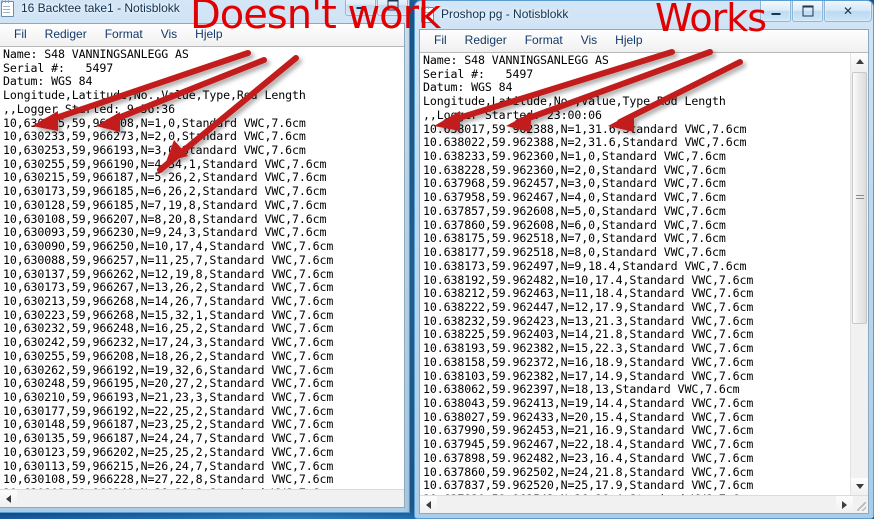  I want to click on horizontal-scrollbar-right, so click(644, 504).